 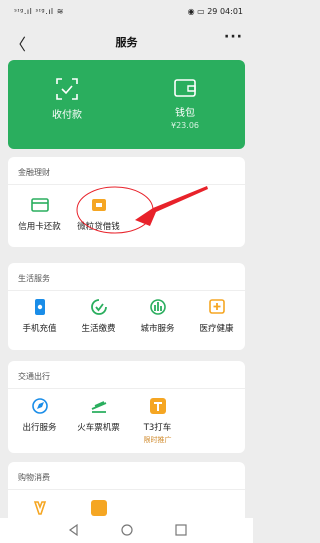 I want to click on meituan-icon, so click(x=99, y=508).